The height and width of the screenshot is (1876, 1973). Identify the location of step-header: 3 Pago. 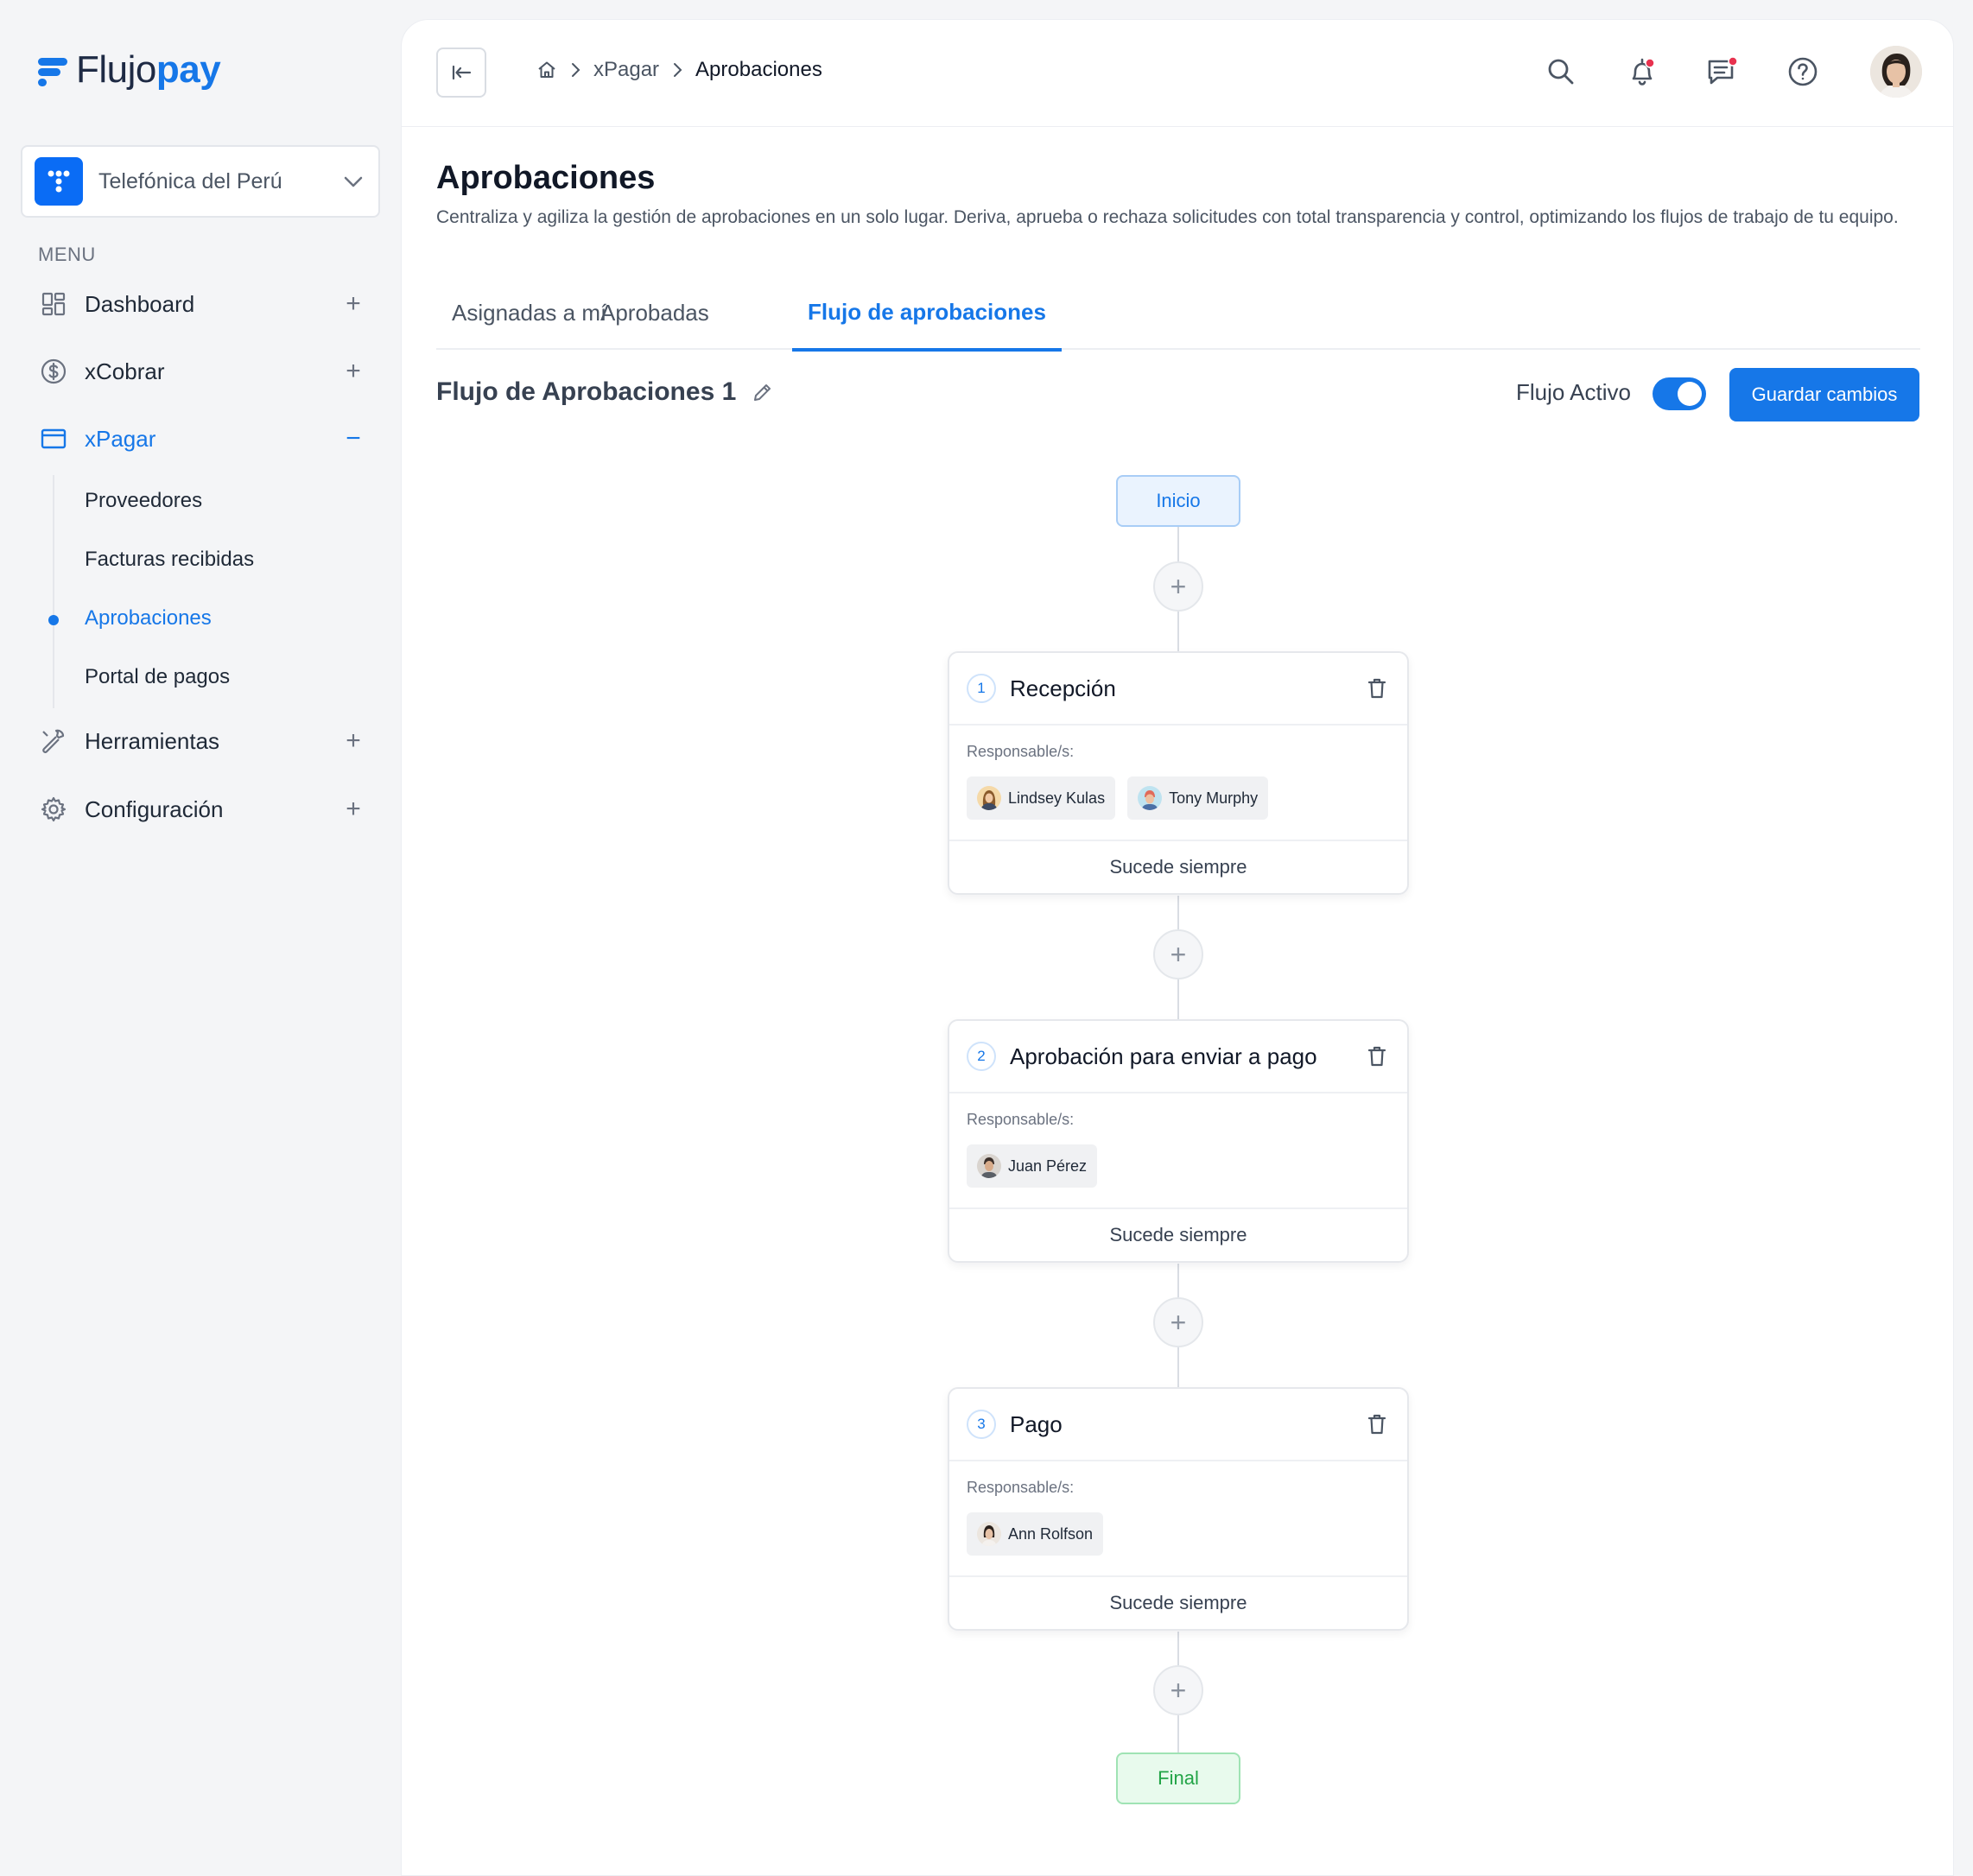
(1178, 1425).